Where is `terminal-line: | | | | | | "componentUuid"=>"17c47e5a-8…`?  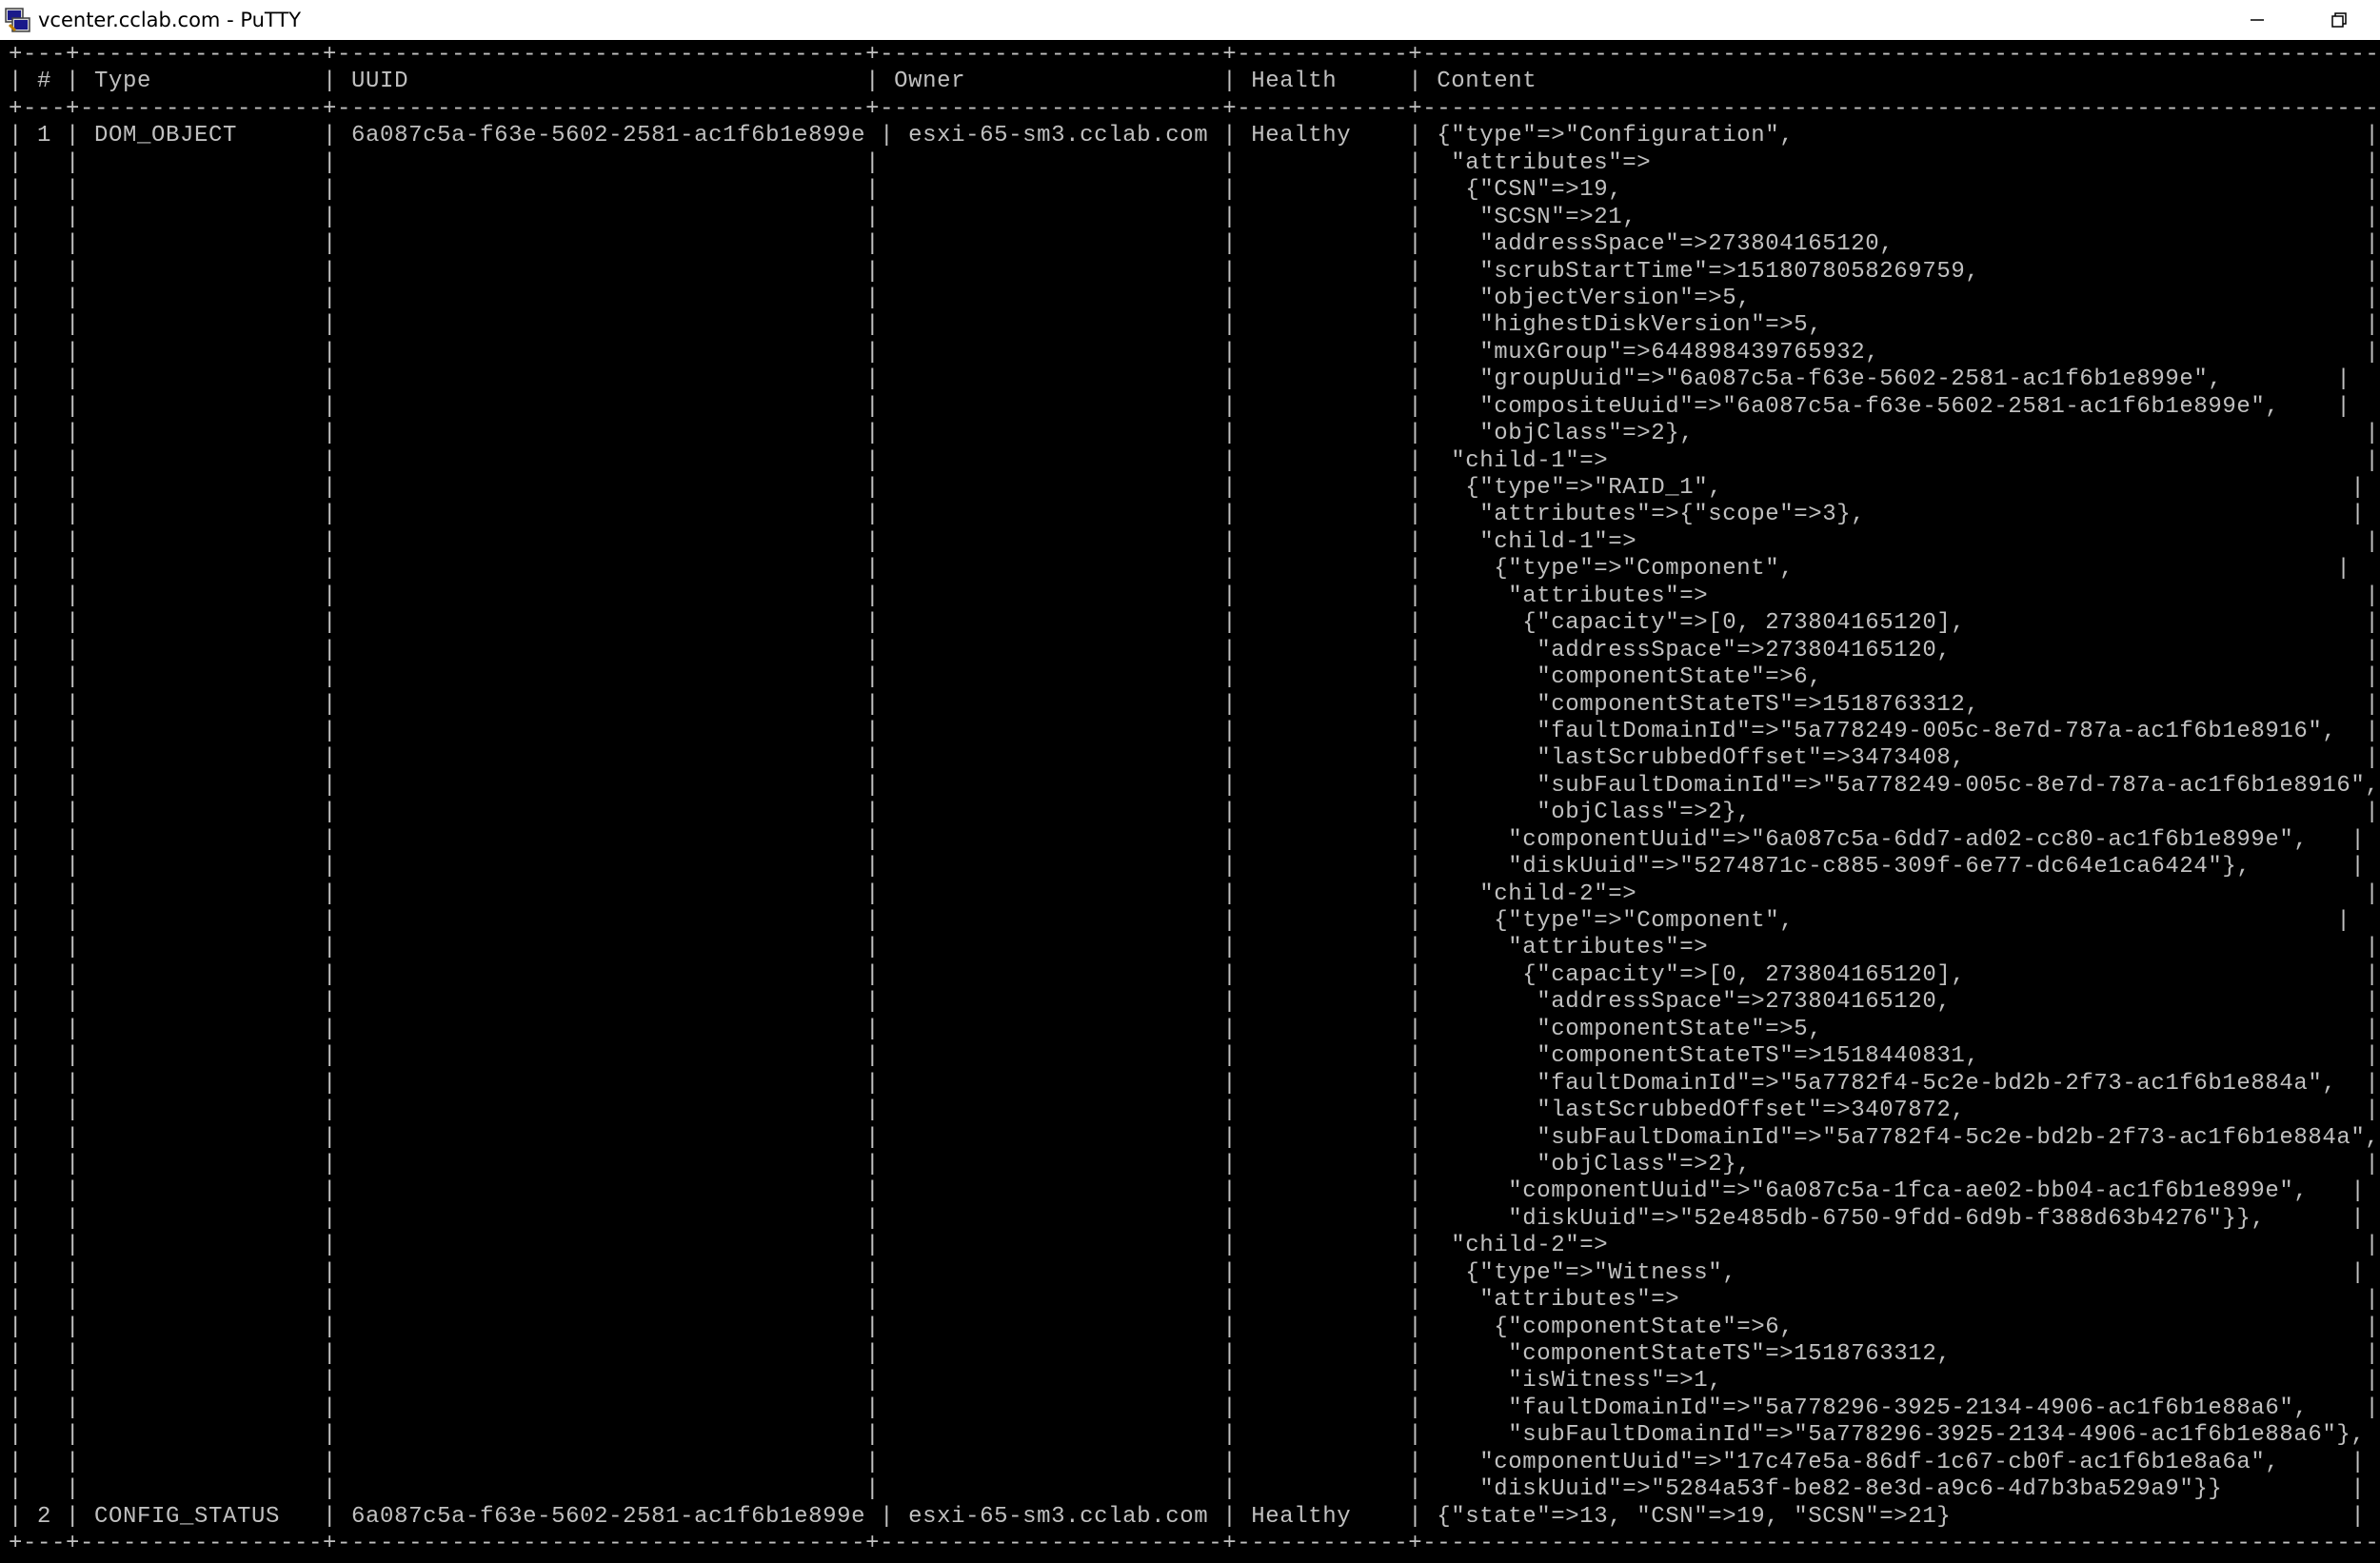 terminal-line: | | | | | | "componentUuid"=>"17c47e5a-8… is located at coordinates (1187, 1462).